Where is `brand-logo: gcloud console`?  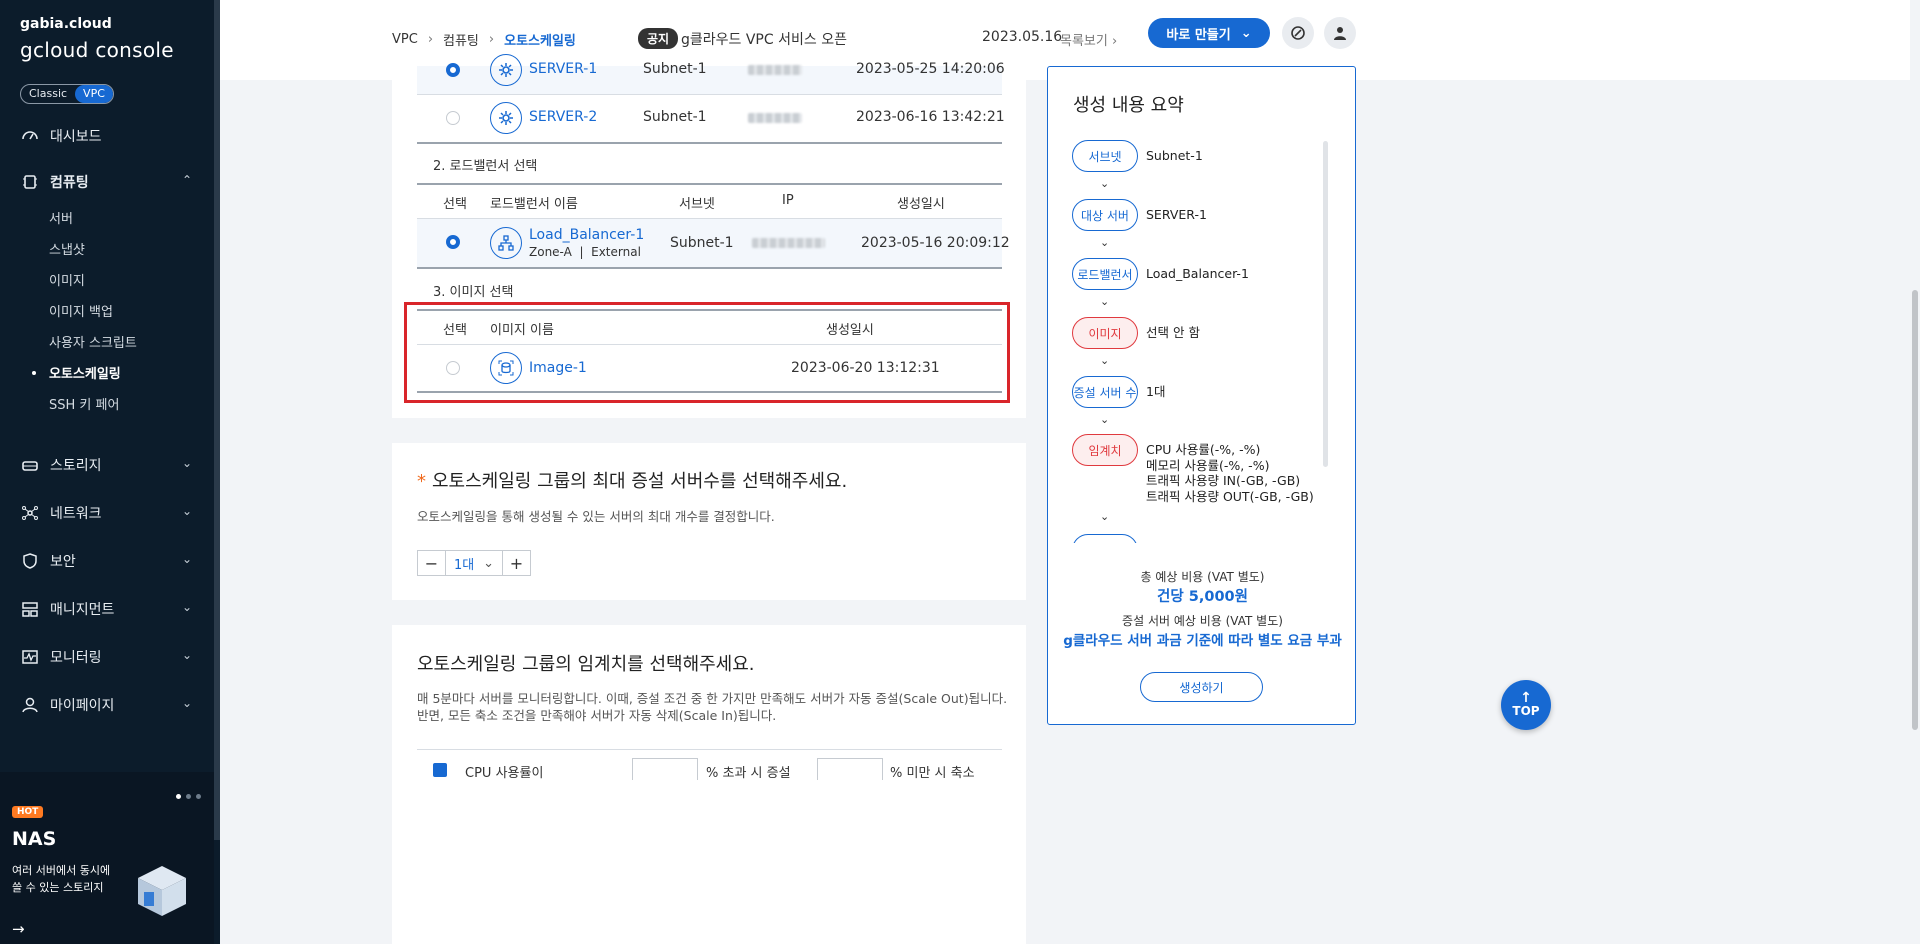
brand-logo: gcloud console is located at coordinates (97, 50).